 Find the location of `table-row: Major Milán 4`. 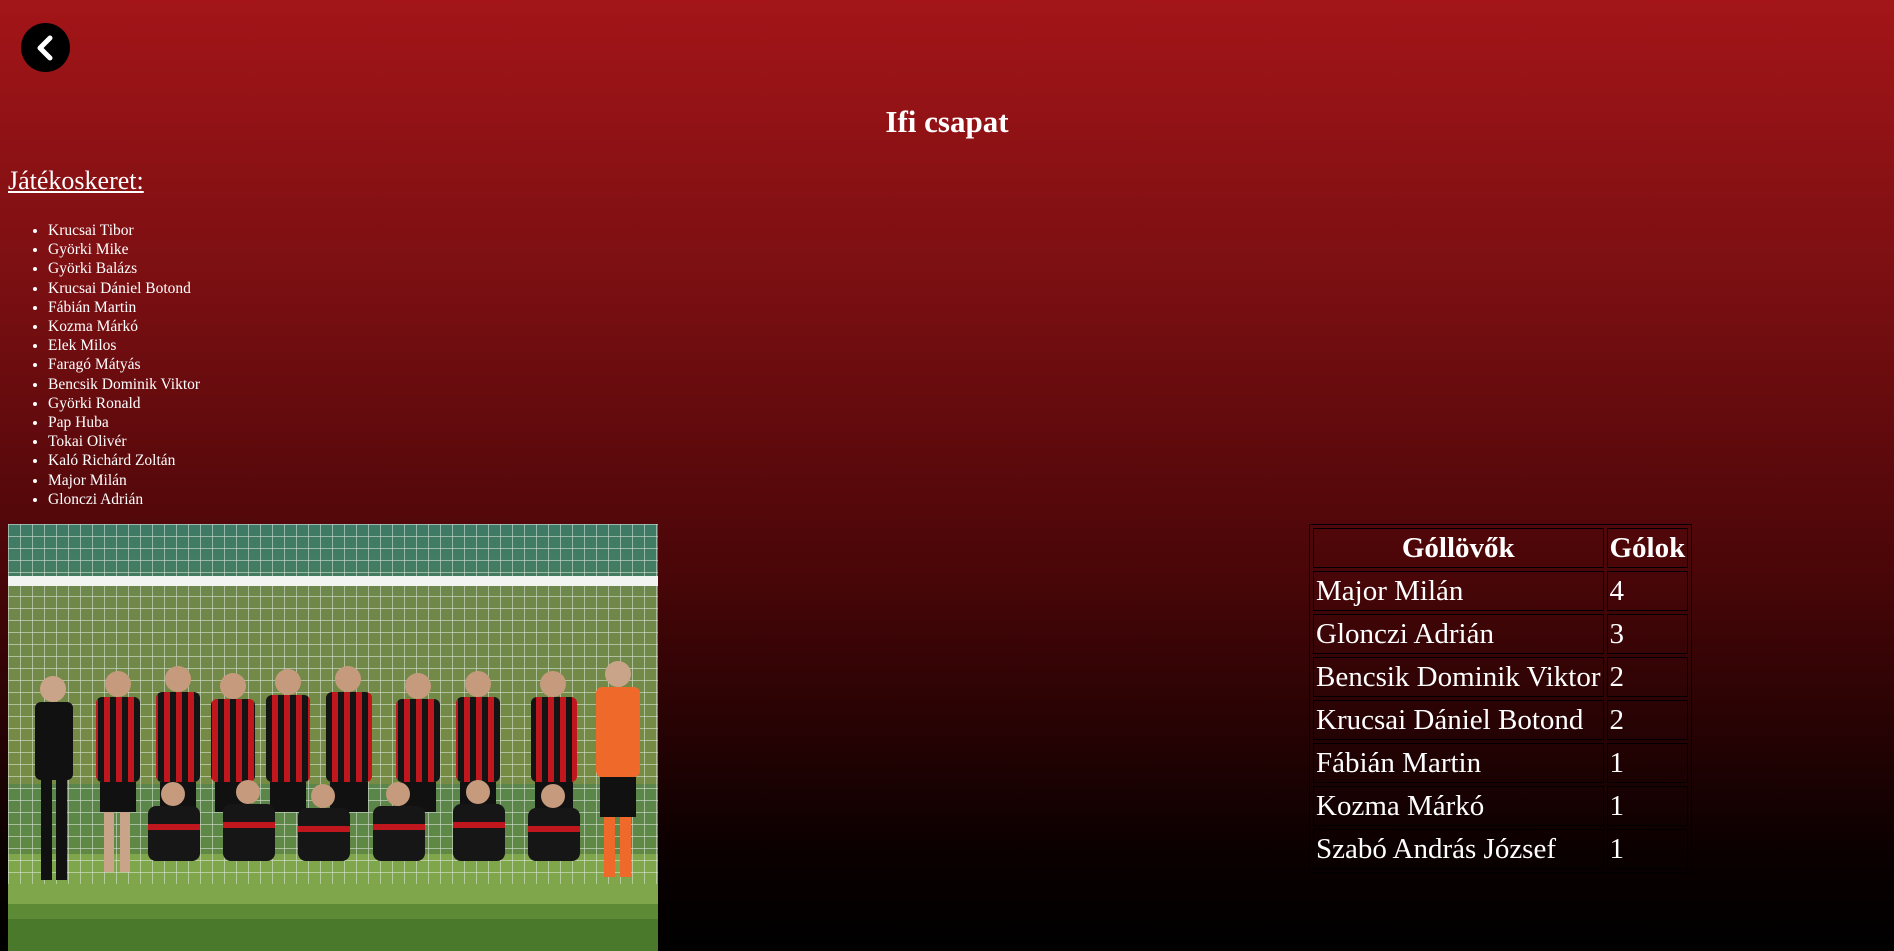

table-row: Major Milán 4 is located at coordinates (1501, 591).